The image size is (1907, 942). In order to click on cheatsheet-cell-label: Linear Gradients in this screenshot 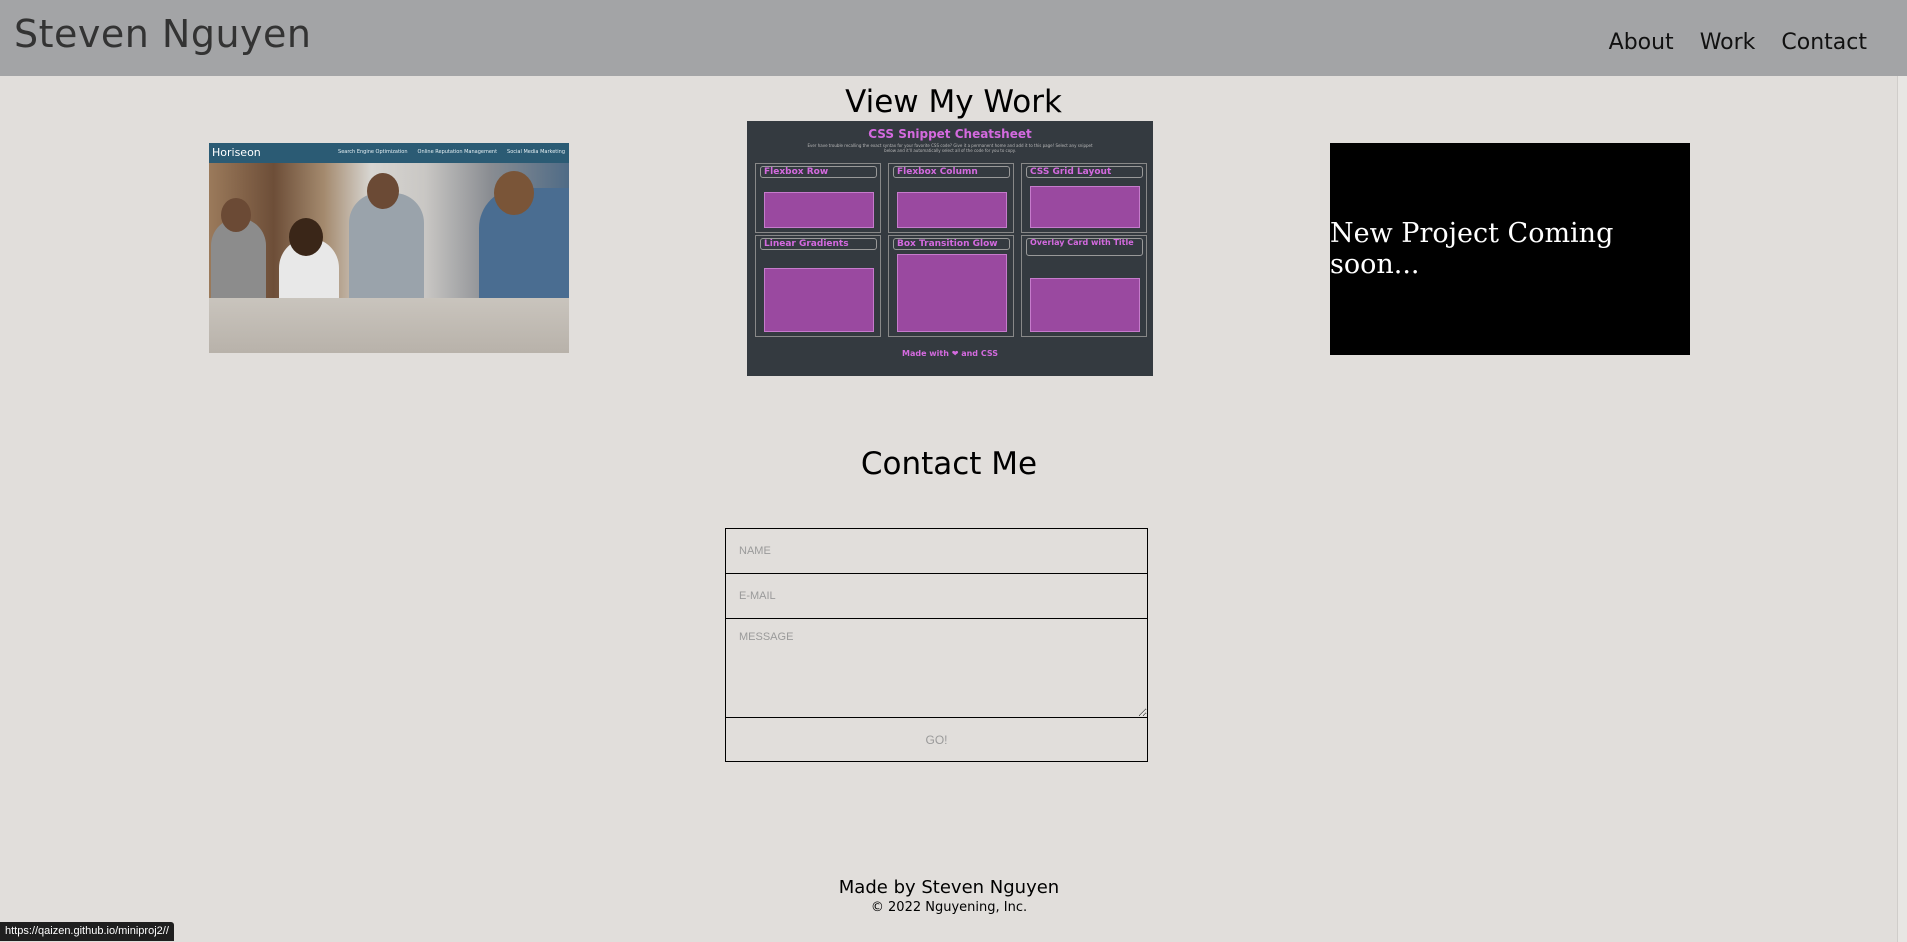, I will do `click(818, 244)`.